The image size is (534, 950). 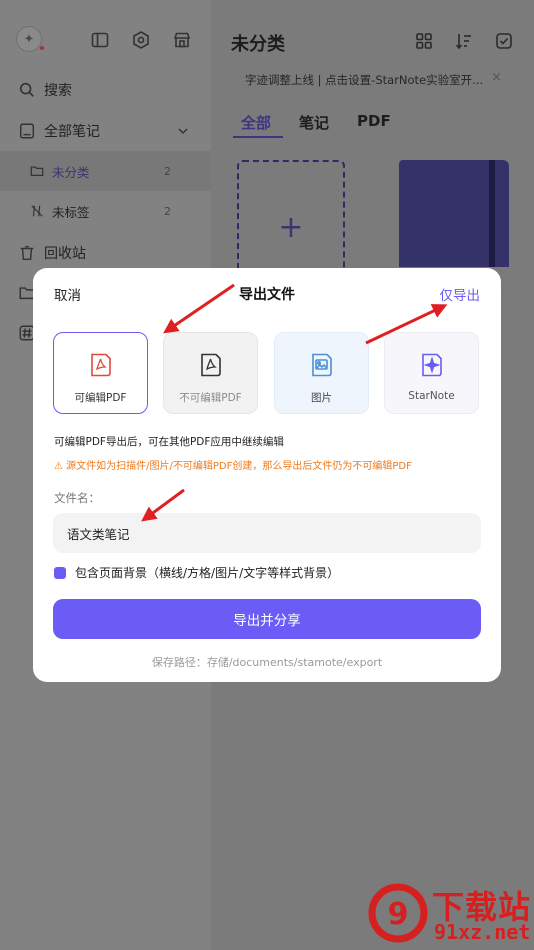 I want to click on option-image: 图片, so click(x=321, y=373).